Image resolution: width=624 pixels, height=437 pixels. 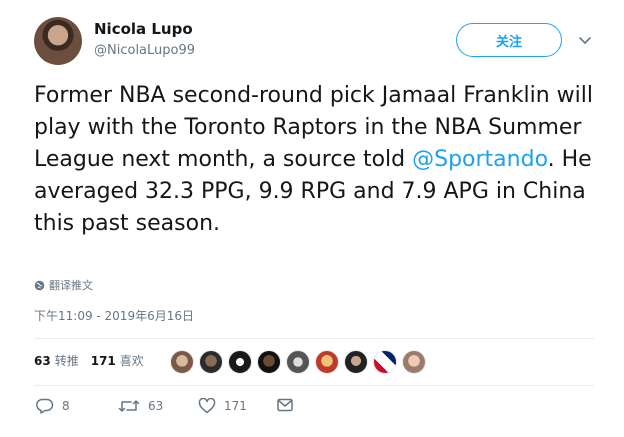 I want to click on tweet-timestamp: 下午11:09 - 2019年6月16日, so click(x=114, y=315).